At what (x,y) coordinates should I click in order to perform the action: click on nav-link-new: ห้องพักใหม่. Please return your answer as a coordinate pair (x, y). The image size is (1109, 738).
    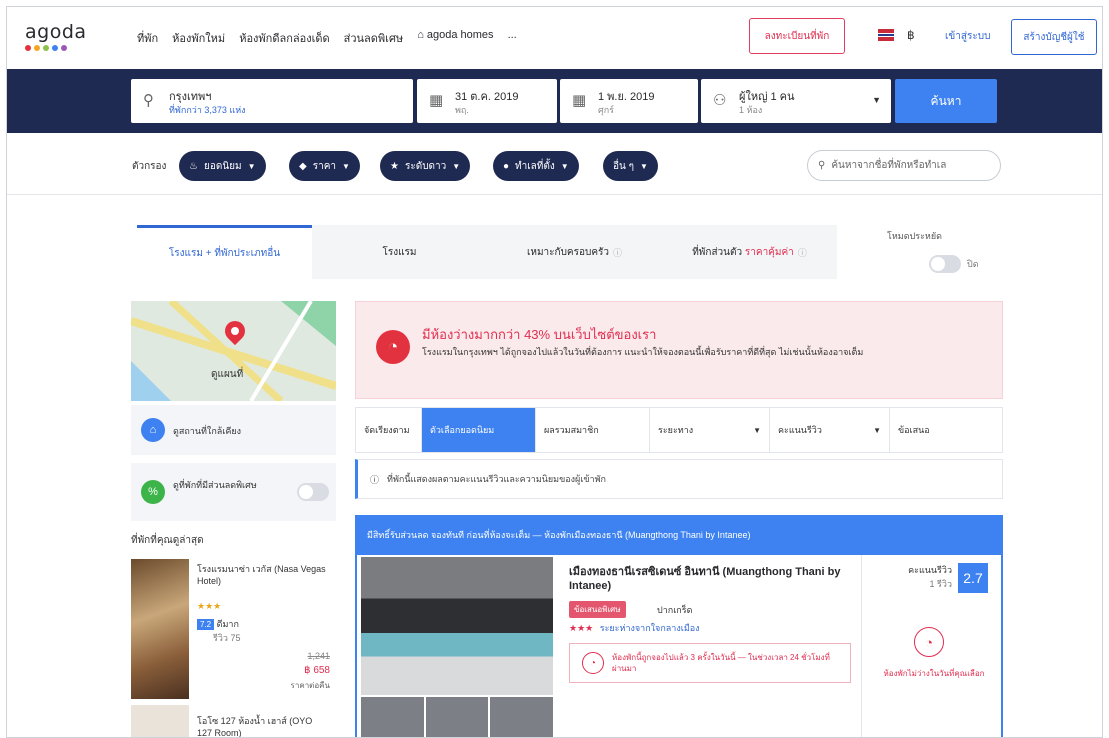
    Looking at the image, I should click on (198, 38).